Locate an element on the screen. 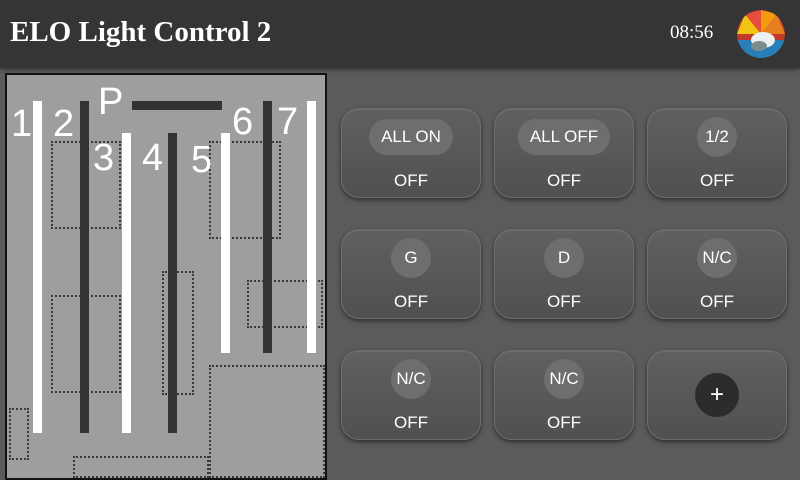  scene-tile-all-off: ALL OFF OFF is located at coordinates (564, 153).